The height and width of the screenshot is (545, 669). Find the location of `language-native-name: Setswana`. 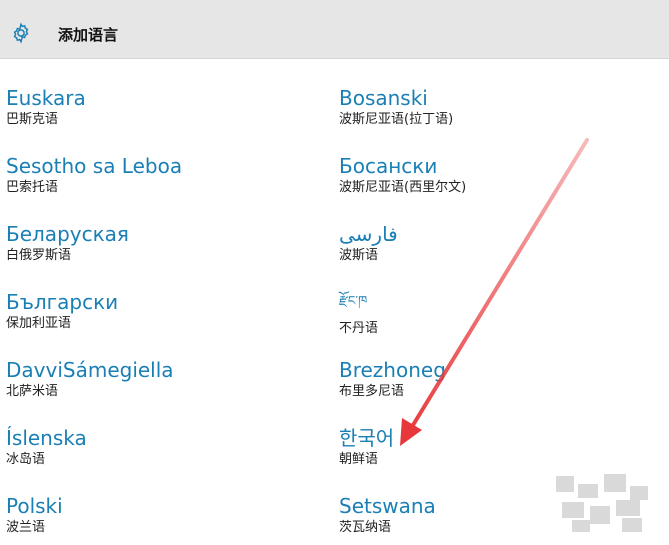

language-native-name: Setswana is located at coordinates (387, 506).